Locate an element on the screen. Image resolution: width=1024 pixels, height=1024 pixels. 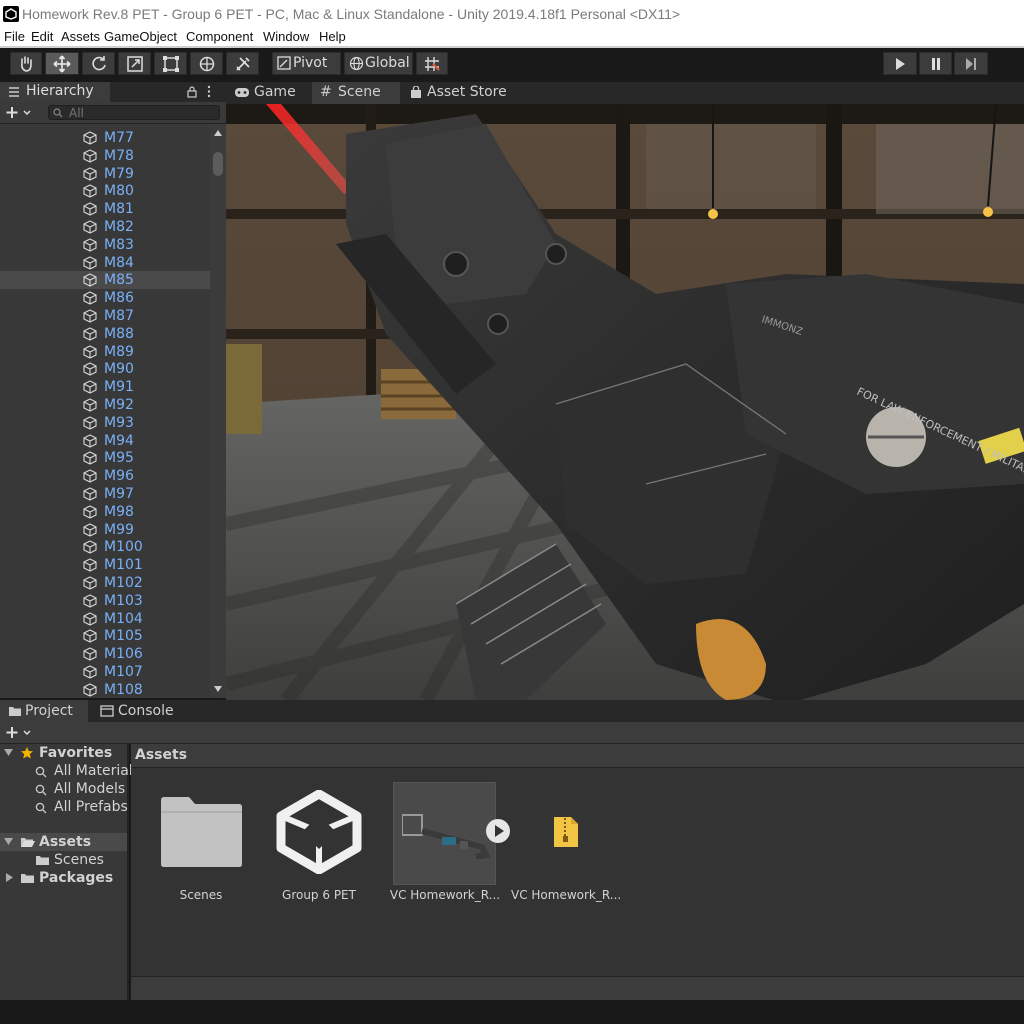
menu-edit: Edit is located at coordinates (42, 37).